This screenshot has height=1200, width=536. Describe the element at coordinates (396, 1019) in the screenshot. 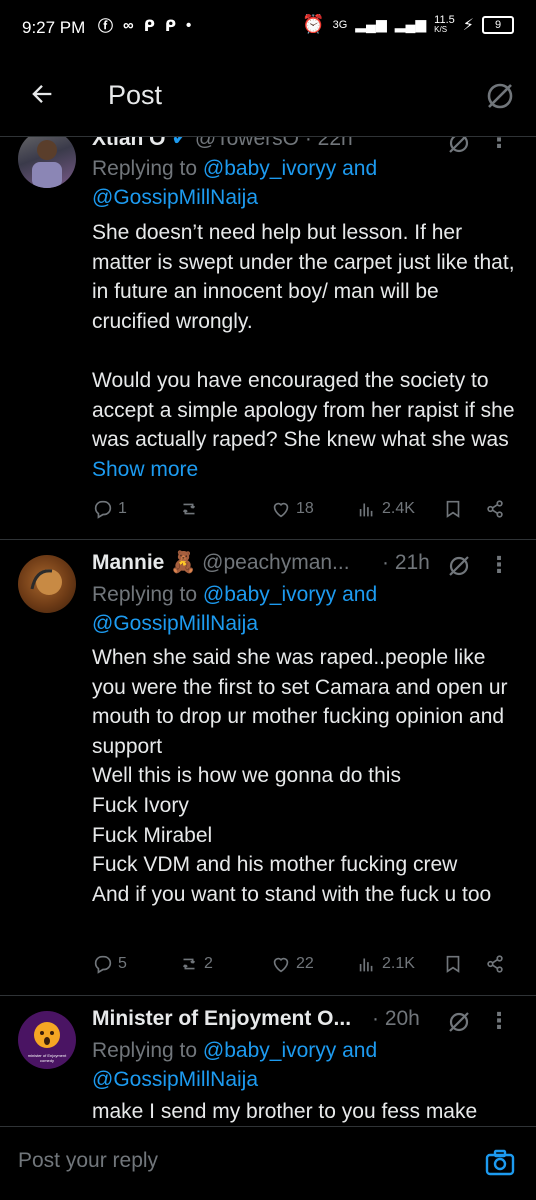

I see `timestamp: · 20h` at that location.